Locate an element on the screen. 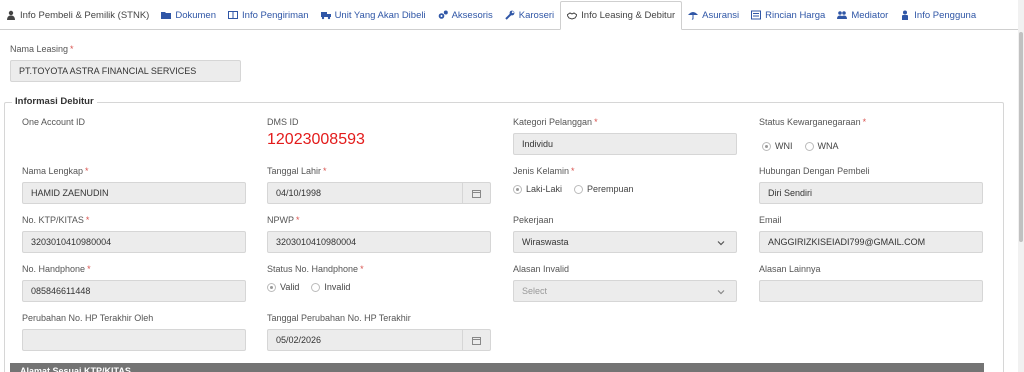  alamat-ktp-section-header: Alamat Sesuai KTP/KITAS is located at coordinates (497, 367).